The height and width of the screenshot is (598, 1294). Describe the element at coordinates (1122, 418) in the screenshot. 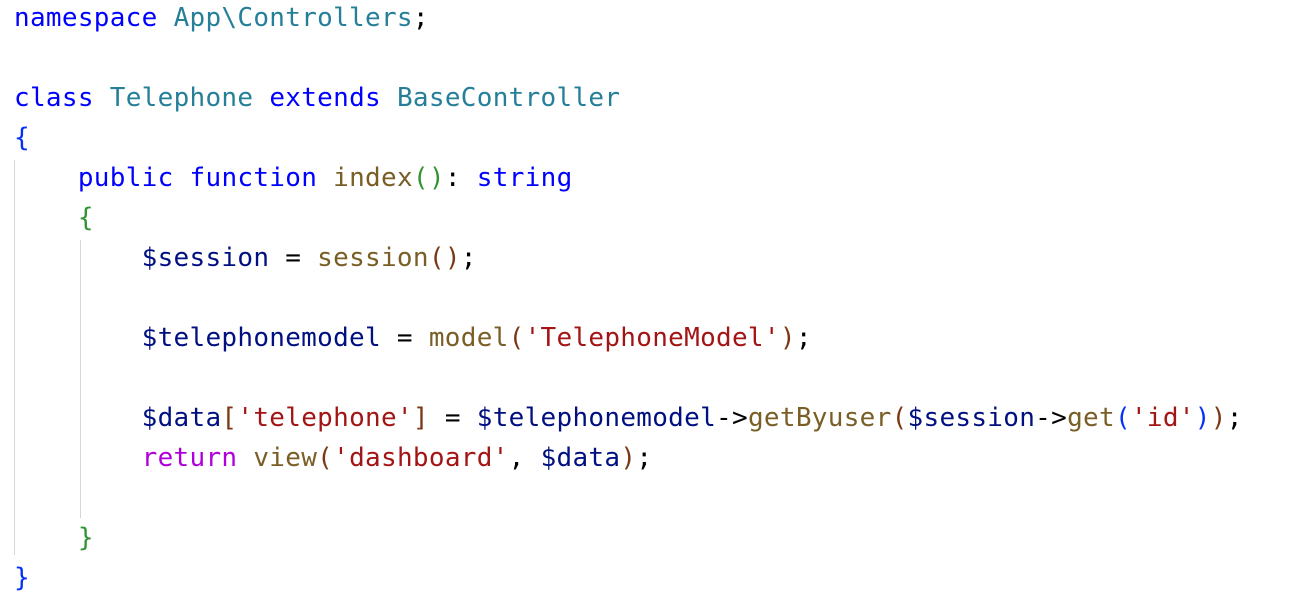

I see `paren-open-inner: (` at that location.